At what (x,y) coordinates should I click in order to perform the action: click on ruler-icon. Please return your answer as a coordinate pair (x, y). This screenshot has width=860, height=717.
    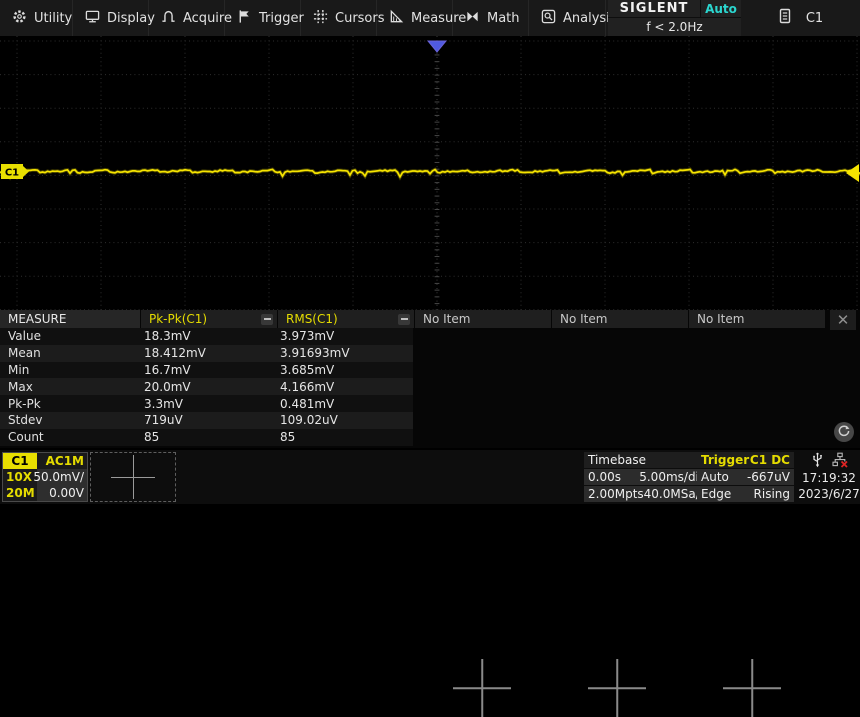
    Looking at the image, I should click on (396, 18).